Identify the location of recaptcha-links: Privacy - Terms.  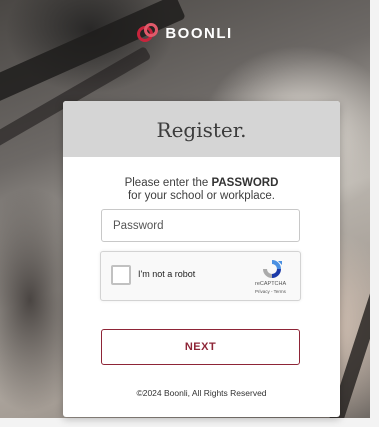
(270, 291).